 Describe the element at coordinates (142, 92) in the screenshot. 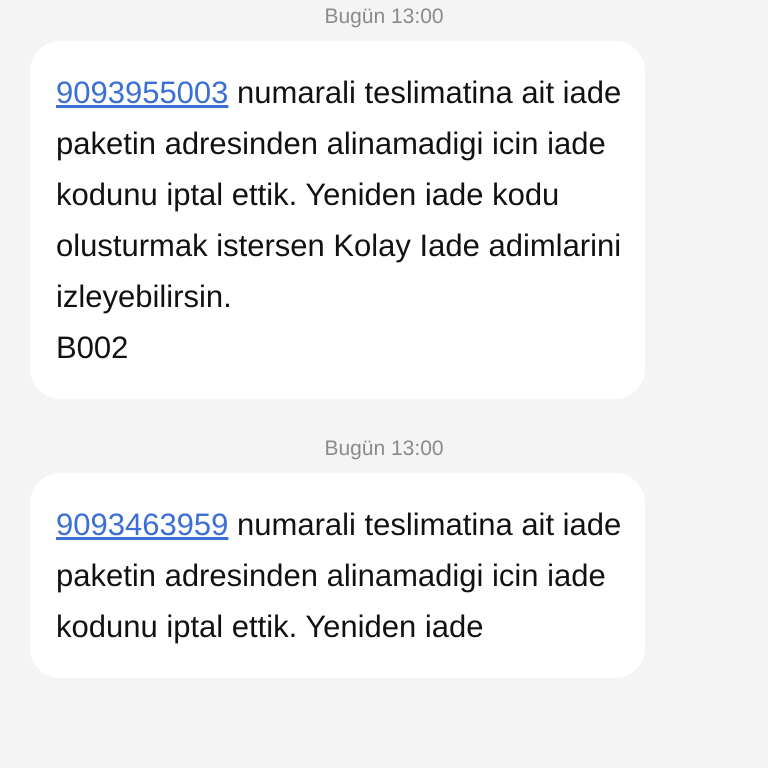

I see `phone-number-link: 9093955003` at that location.